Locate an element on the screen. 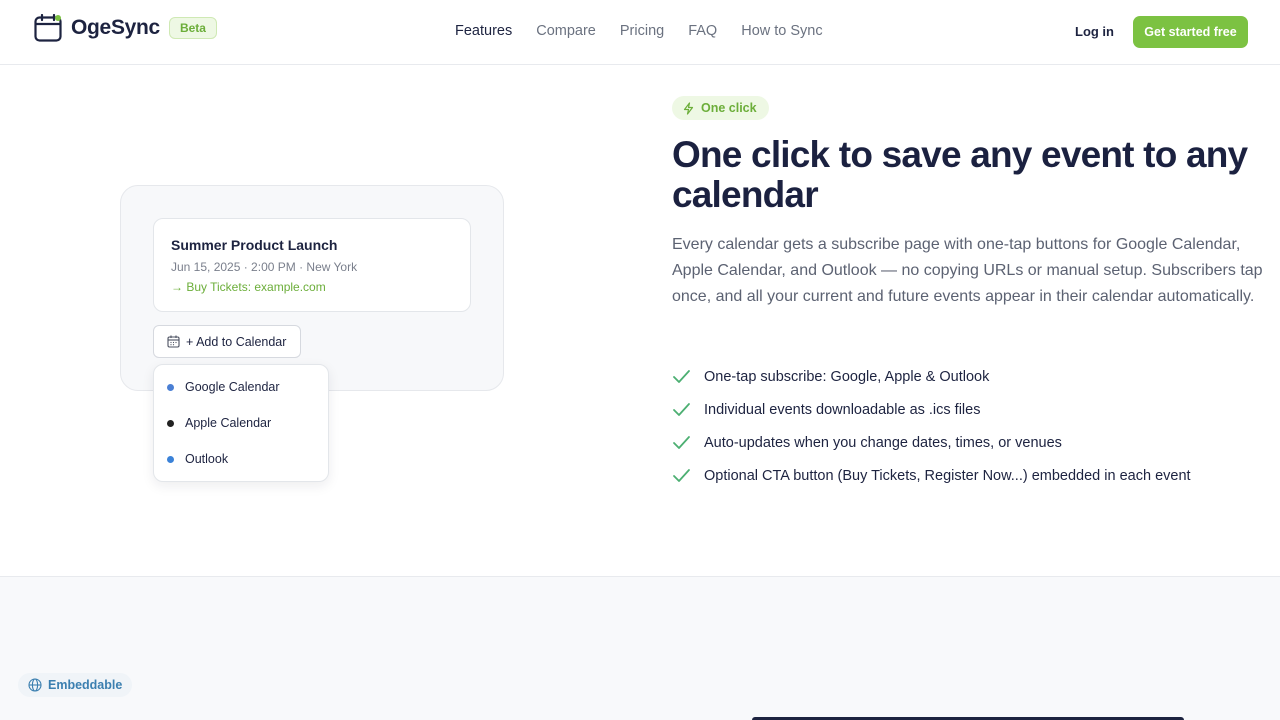 Image resolution: width=1280 pixels, height=720 pixels. option-outlook: Outlook is located at coordinates (197, 459).